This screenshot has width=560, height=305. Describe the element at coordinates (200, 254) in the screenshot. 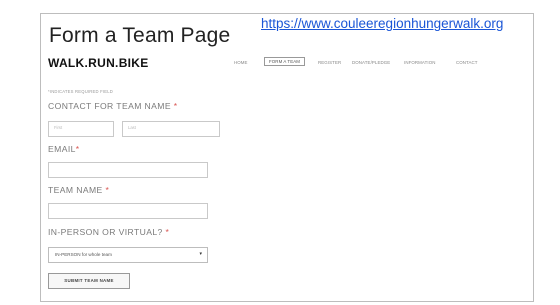

I see `chevron-down-icon: ▾` at that location.